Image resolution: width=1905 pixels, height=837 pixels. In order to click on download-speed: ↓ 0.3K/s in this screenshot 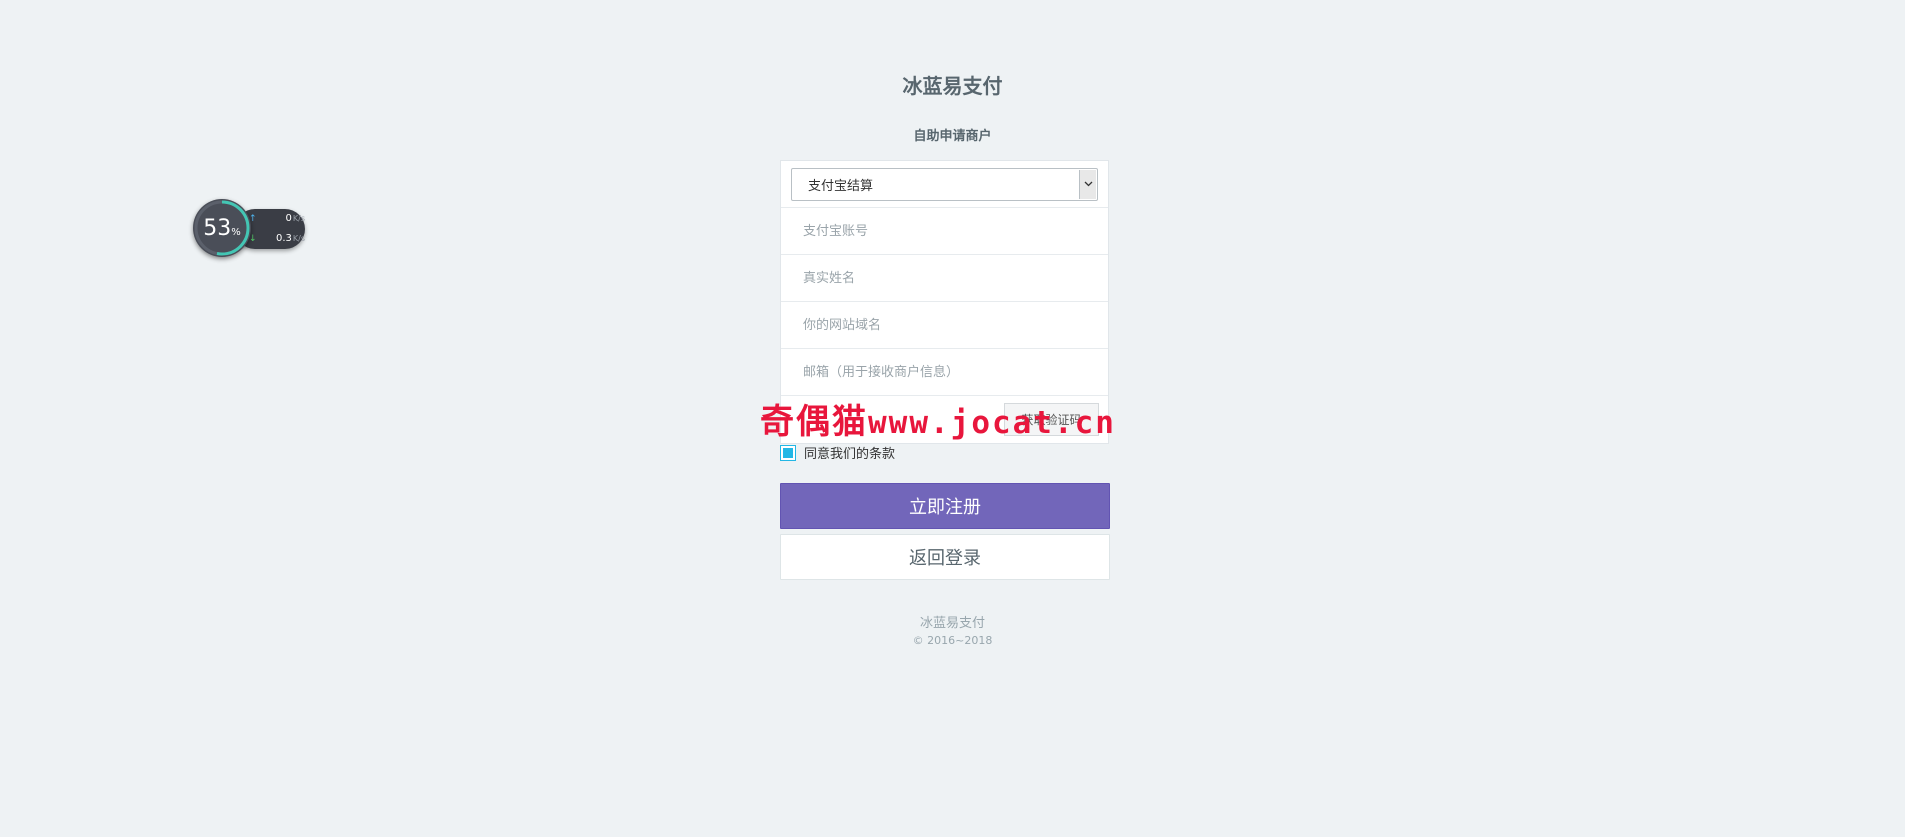, I will do `click(277, 238)`.